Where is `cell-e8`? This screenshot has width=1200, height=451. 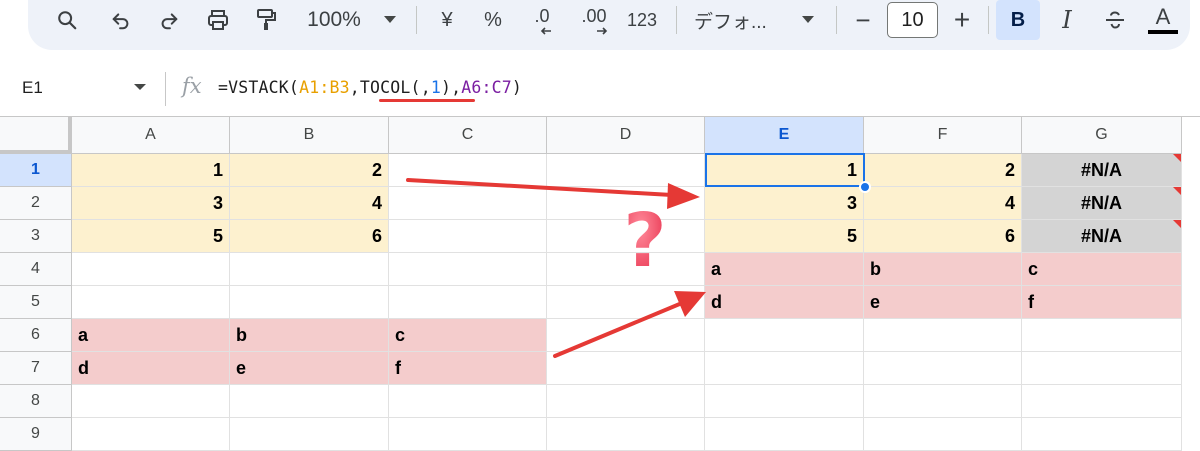 cell-e8 is located at coordinates (784, 401).